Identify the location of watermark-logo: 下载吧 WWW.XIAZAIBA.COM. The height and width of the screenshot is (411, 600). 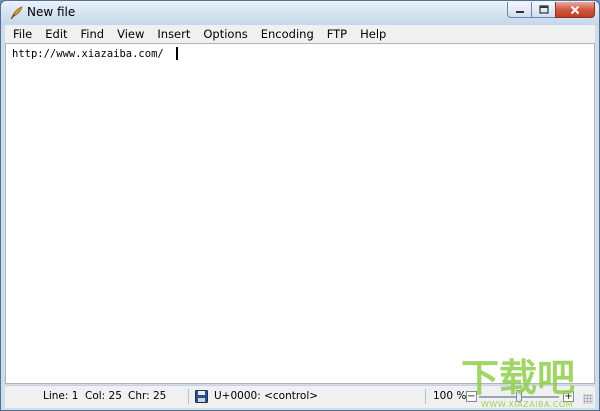
(518, 382).